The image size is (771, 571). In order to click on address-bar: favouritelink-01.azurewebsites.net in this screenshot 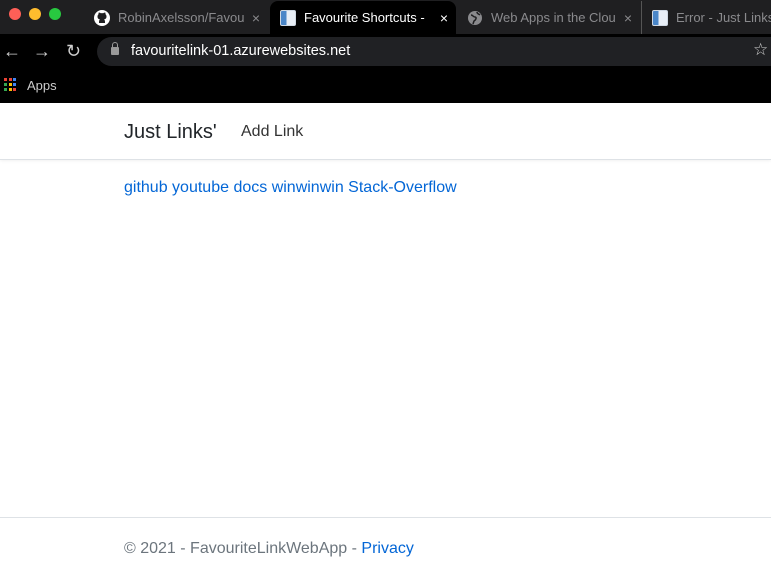, I will do `click(434, 51)`.